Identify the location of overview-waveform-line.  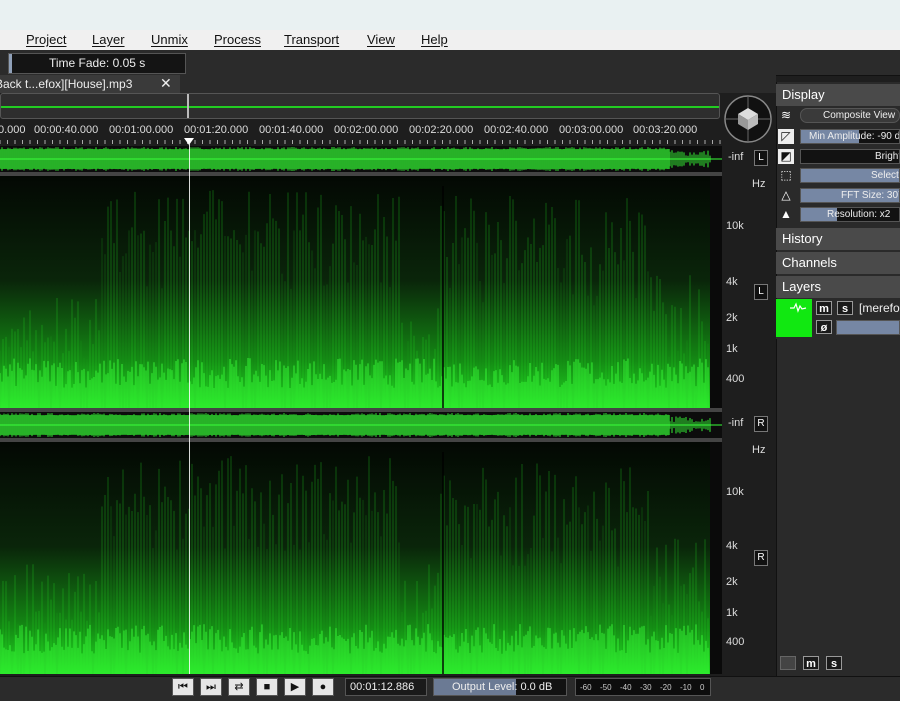
(360, 107).